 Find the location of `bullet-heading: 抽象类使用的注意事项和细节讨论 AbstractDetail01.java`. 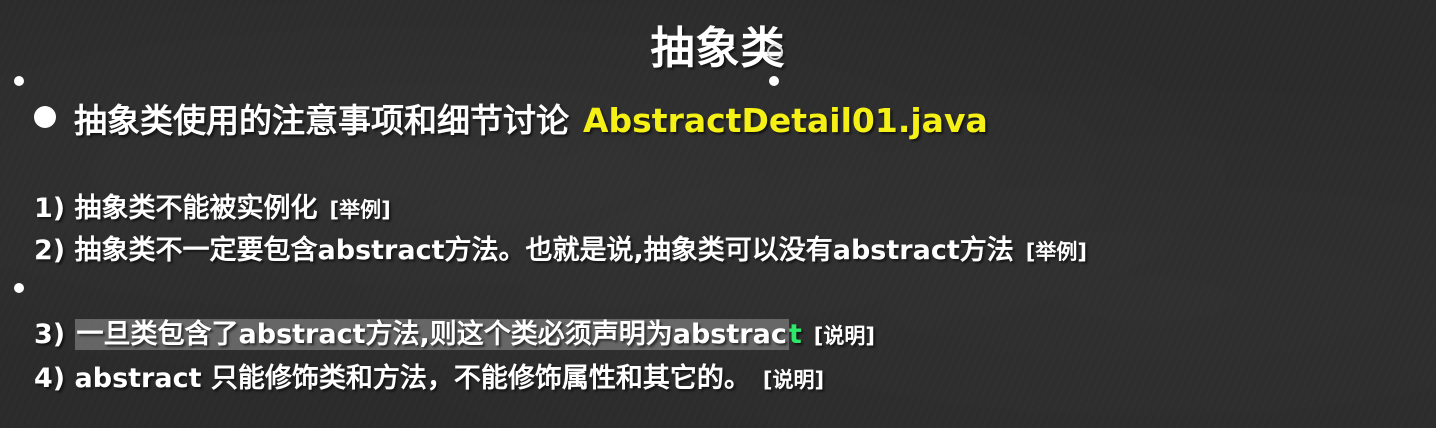

bullet-heading: 抽象类使用的注意事项和细节讨论 AbstractDetail01.java is located at coordinates (511, 118).